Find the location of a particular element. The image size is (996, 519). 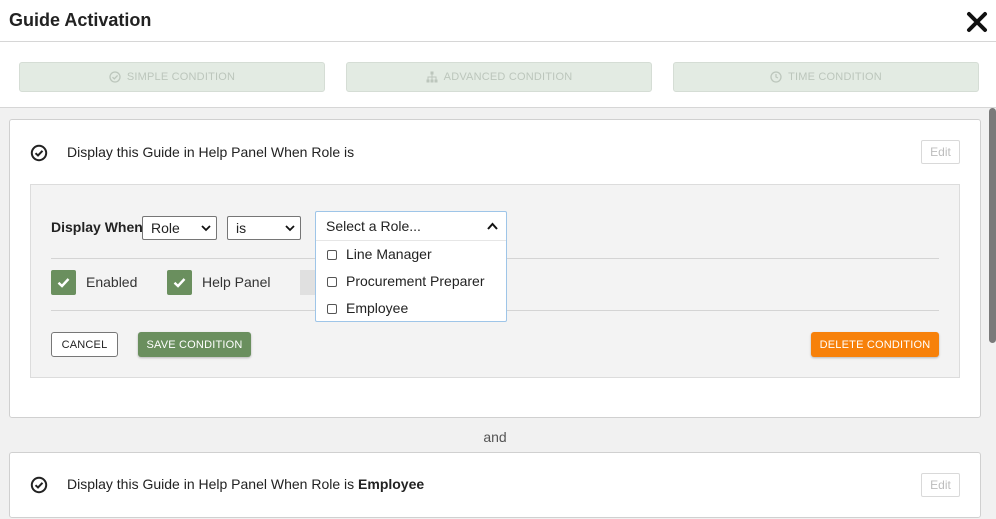

help-panel-label: Help Panel is located at coordinates (236, 282).